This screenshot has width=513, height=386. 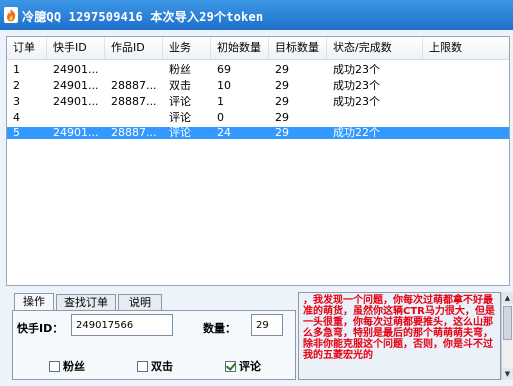 I want to click on title-bar: 冷臆QQ 1297509416 本次导入29个token, so click(x=256, y=15).